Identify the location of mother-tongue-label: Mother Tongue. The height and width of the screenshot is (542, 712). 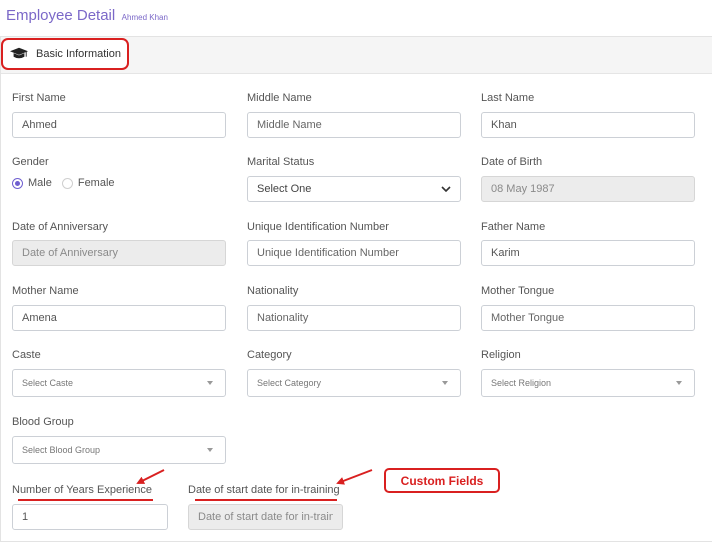
(518, 291).